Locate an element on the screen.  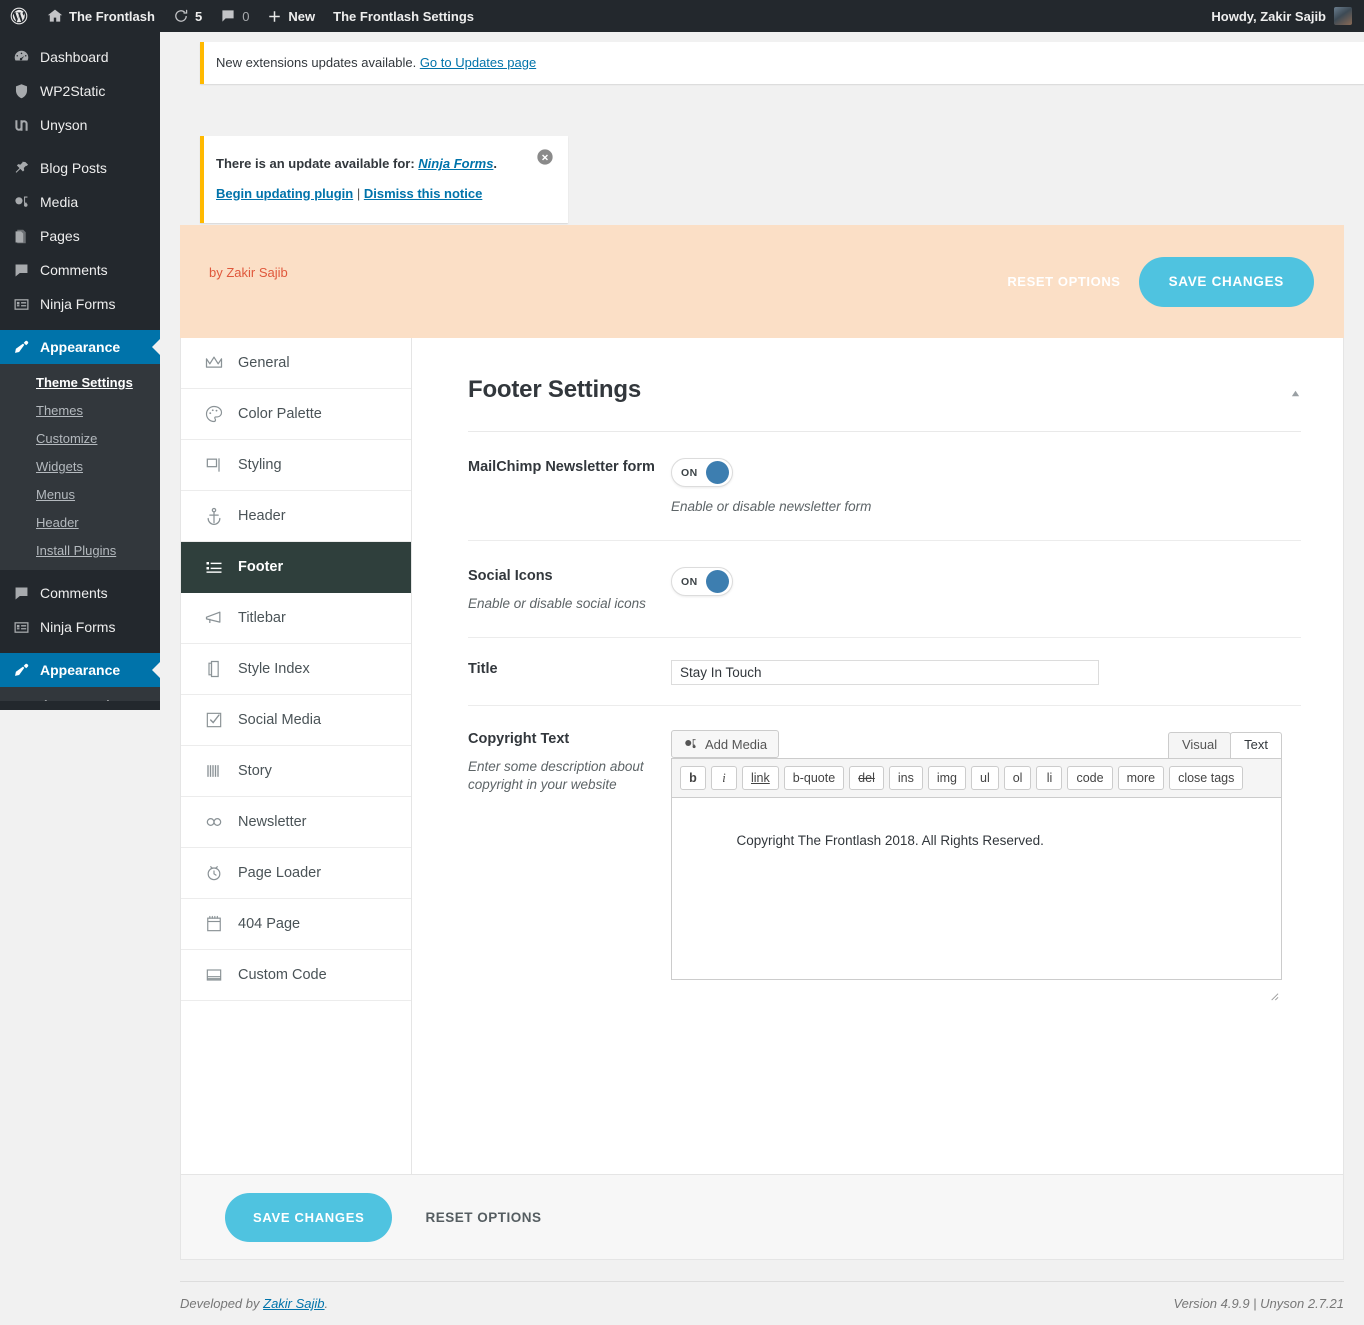
tab-footer: Footer is located at coordinates (296, 567).